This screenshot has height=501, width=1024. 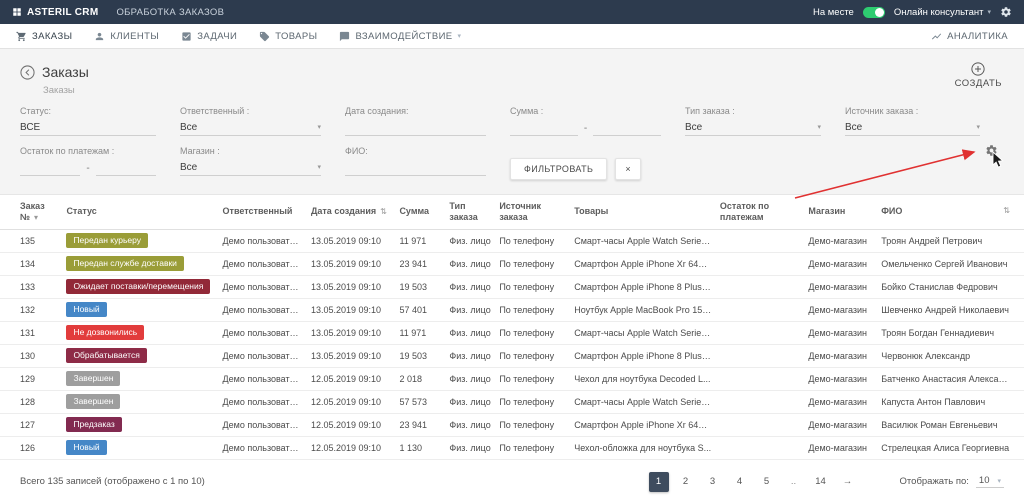 What do you see at coordinates (523, 90) in the screenshot?
I see `breadcrumb: Заказы` at bounding box center [523, 90].